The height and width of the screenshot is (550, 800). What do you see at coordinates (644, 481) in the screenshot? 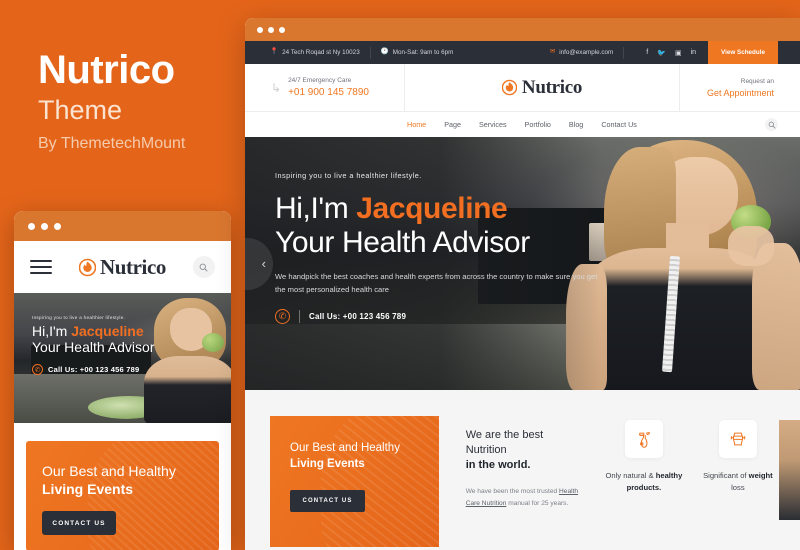
I see `feature-text: Only natural & healthy products.` at bounding box center [644, 481].